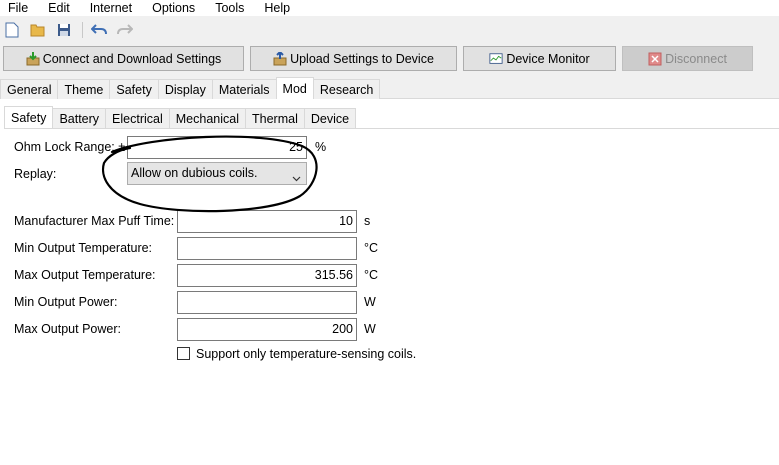 The image size is (779, 465). Describe the element at coordinates (296, 175) in the screenshot. I see `chevron-down-icon` at that location.